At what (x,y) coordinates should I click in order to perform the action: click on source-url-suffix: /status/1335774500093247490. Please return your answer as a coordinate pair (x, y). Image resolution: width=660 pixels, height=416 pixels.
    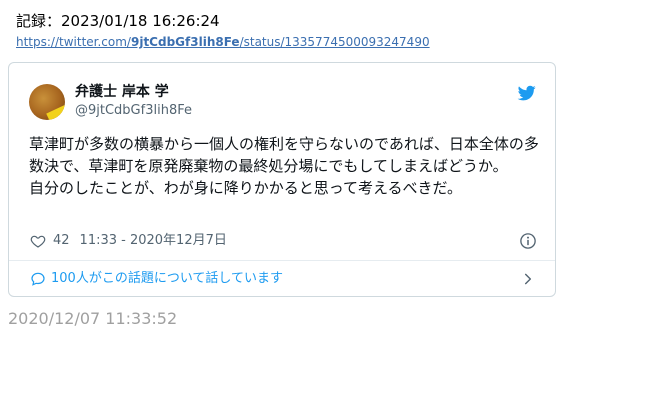
    Looking at the image, I should click on (334, 42).